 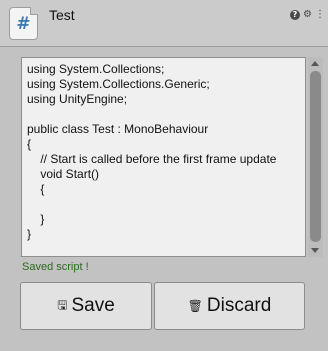 I want to click on header-icons: ? ⚙ ⋮, so click(x=307, y=14).